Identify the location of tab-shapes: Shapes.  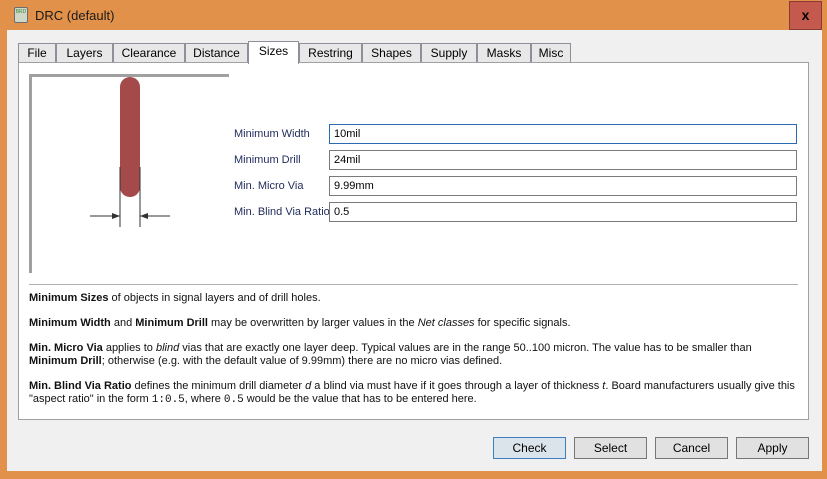
(391, 53).